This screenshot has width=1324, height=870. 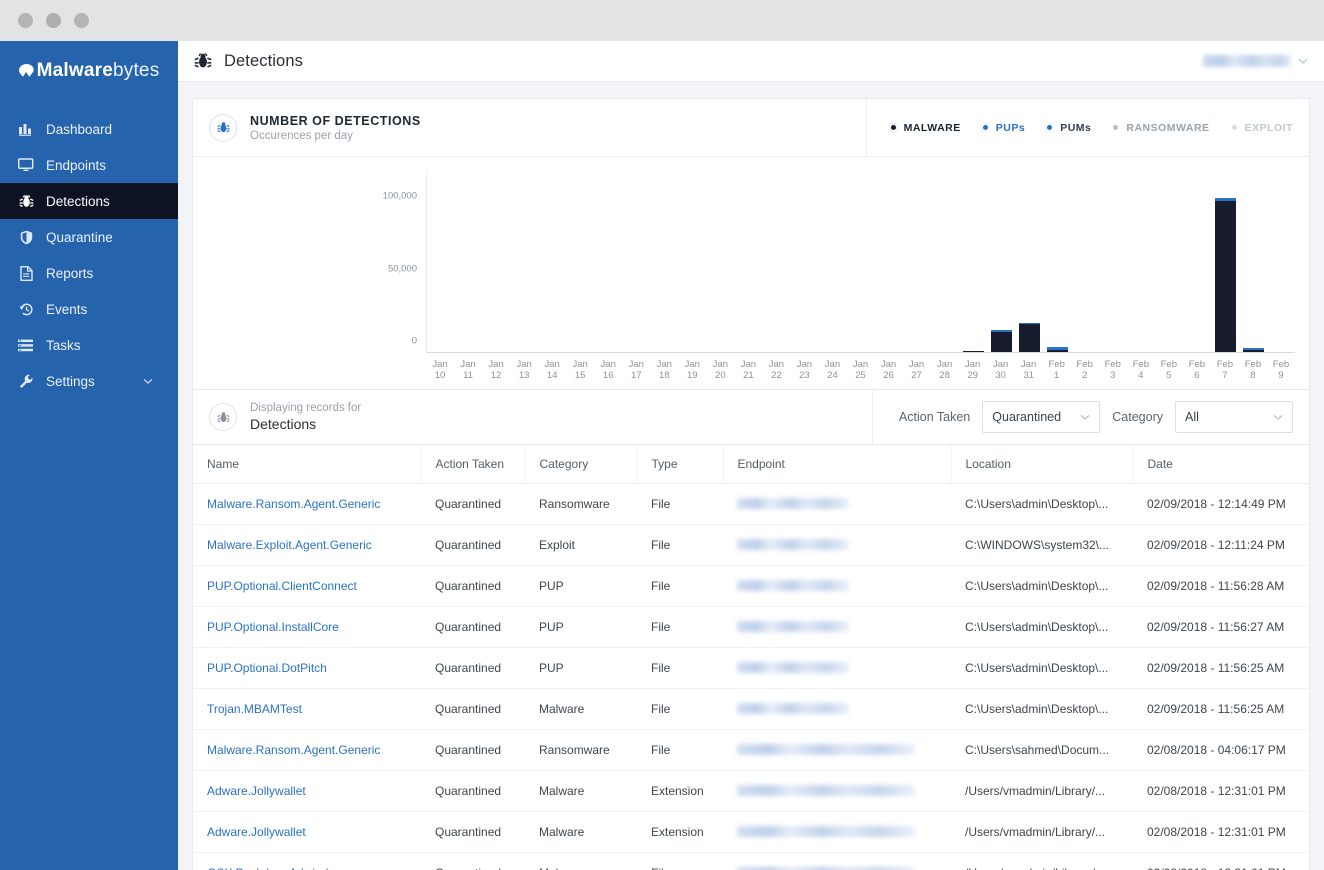 I want to click on history-icon, so click(x=26, y=309).